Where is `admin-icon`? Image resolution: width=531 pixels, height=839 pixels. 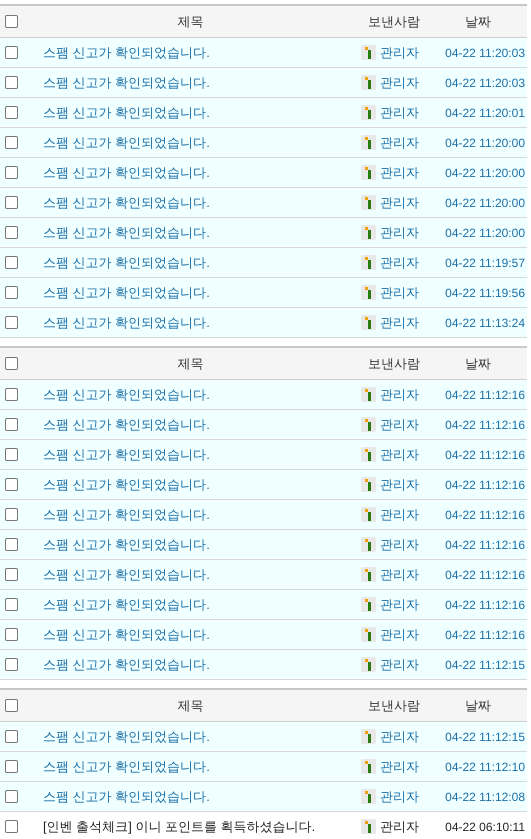 admin-icon is located at coordinates (368, 424).